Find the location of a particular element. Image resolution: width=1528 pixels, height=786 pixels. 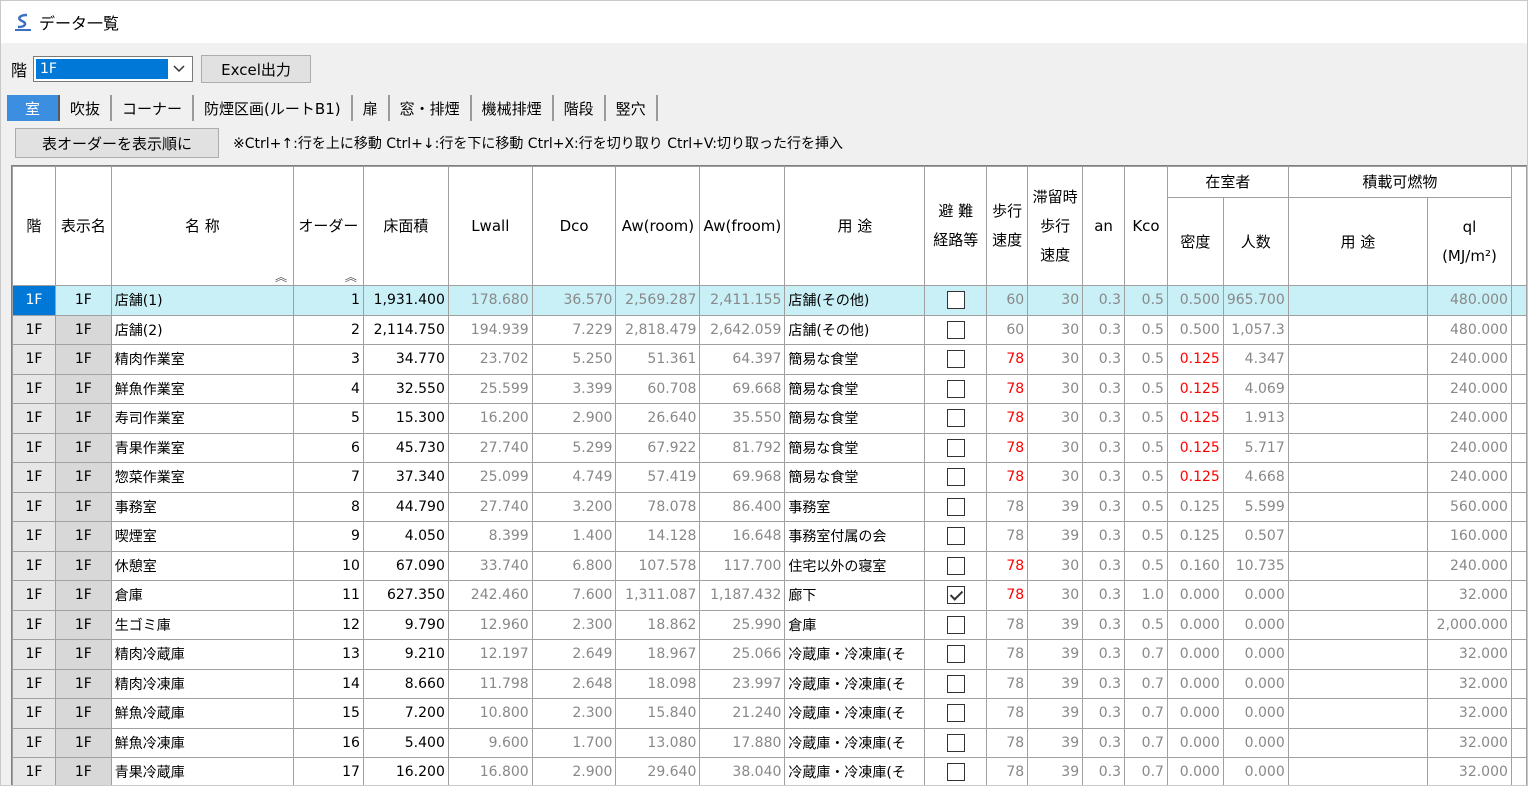

cell-order: 2 is located at coordinates (328, 329).